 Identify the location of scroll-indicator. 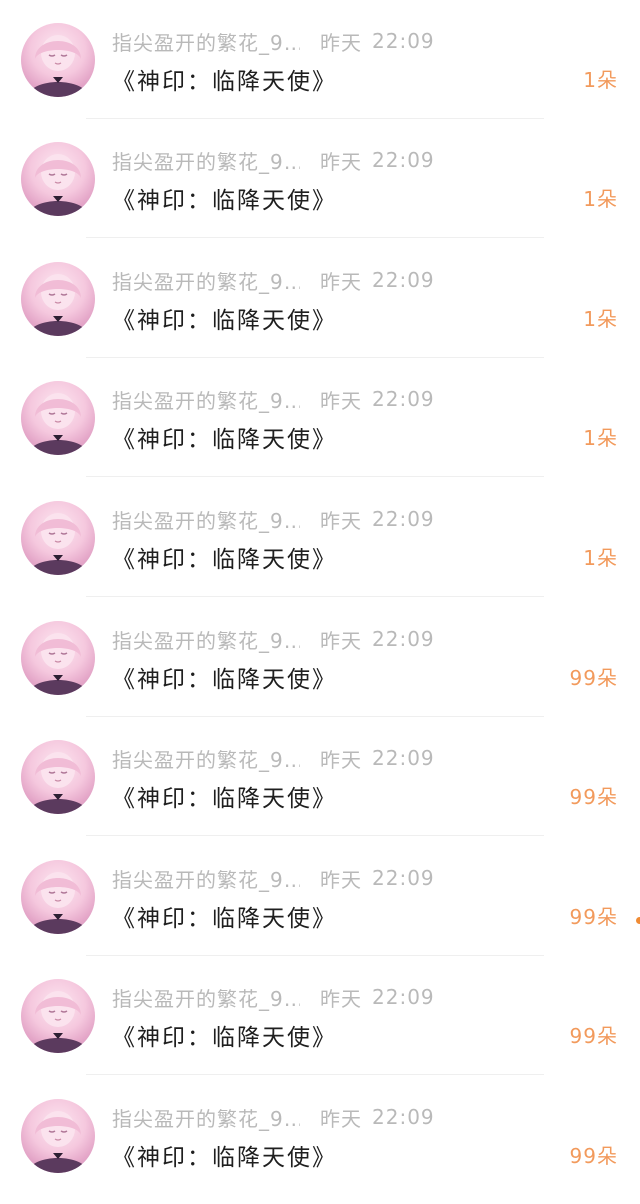
(638, 920).